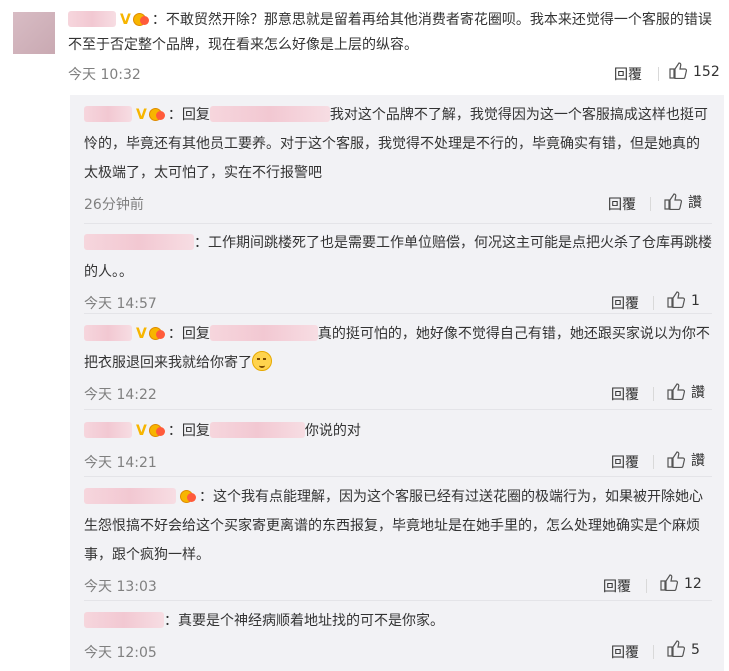 The image size is (729, 671). What do you see at coordinates (34, 33) in the screenshot?
I see `avatar` at bounding box center [34, 33].